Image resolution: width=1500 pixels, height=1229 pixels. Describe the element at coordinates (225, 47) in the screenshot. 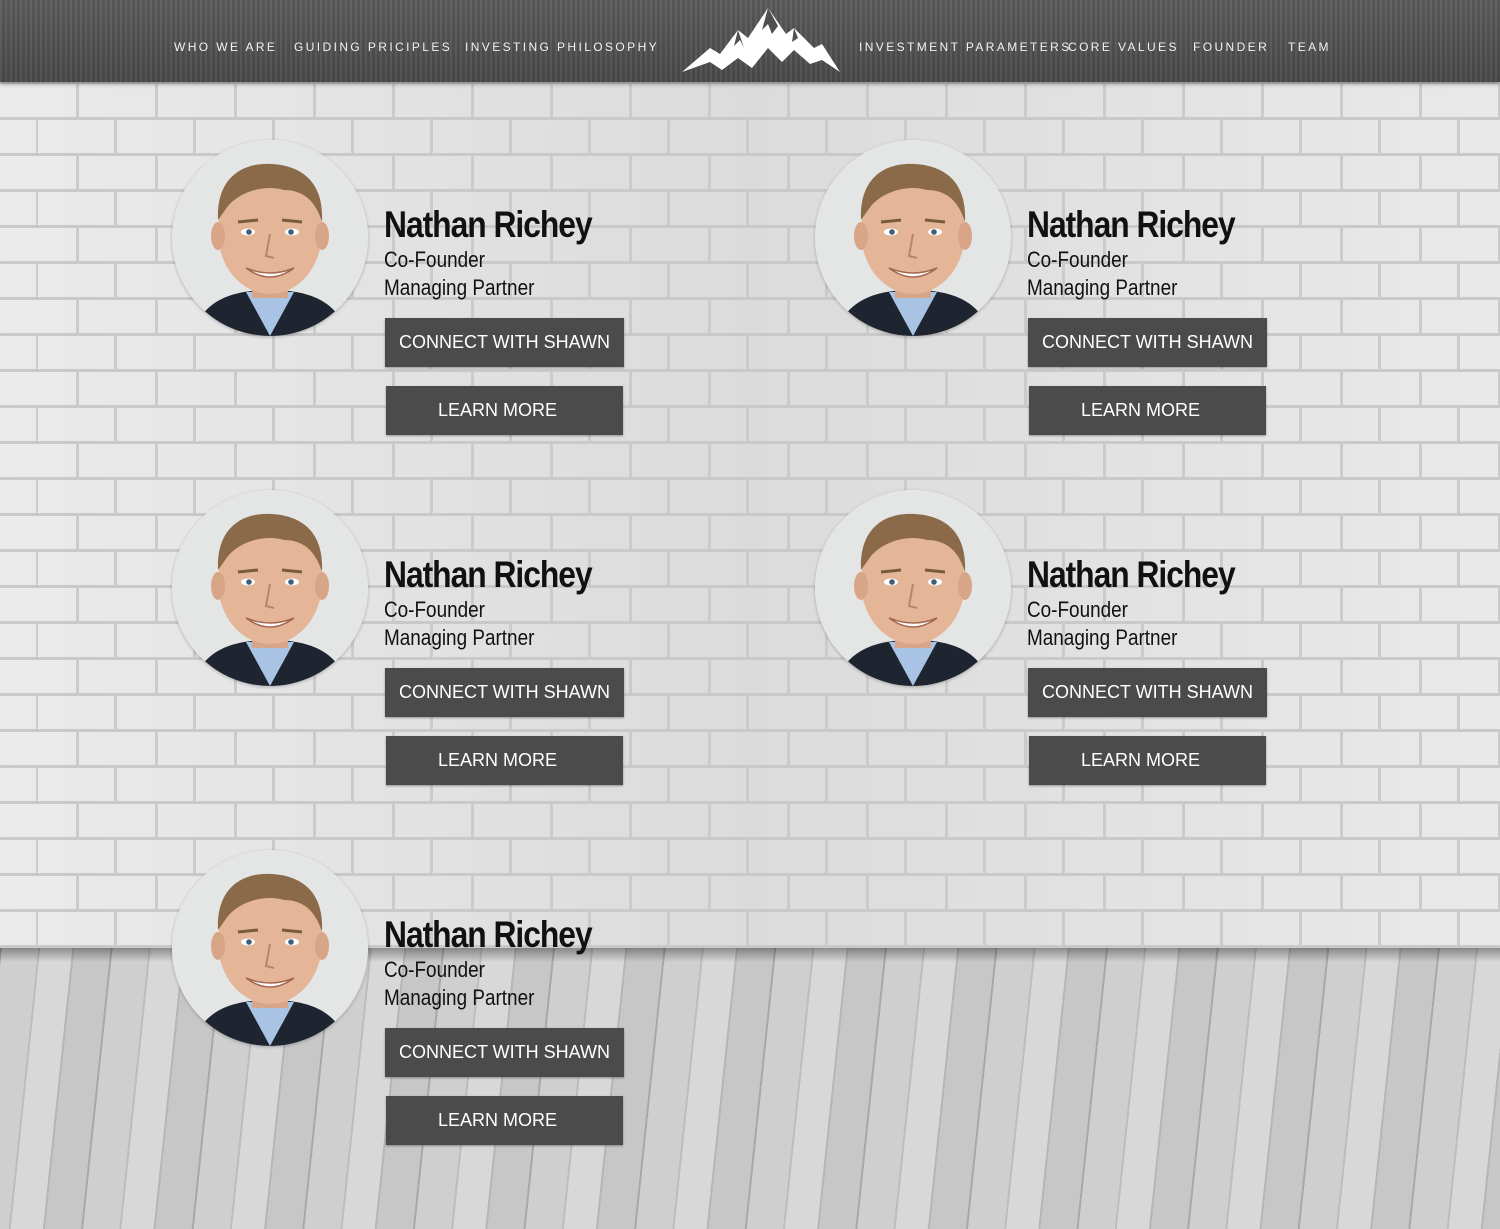

I see `nav-who-we-are: WHO WE ARE` at that location.